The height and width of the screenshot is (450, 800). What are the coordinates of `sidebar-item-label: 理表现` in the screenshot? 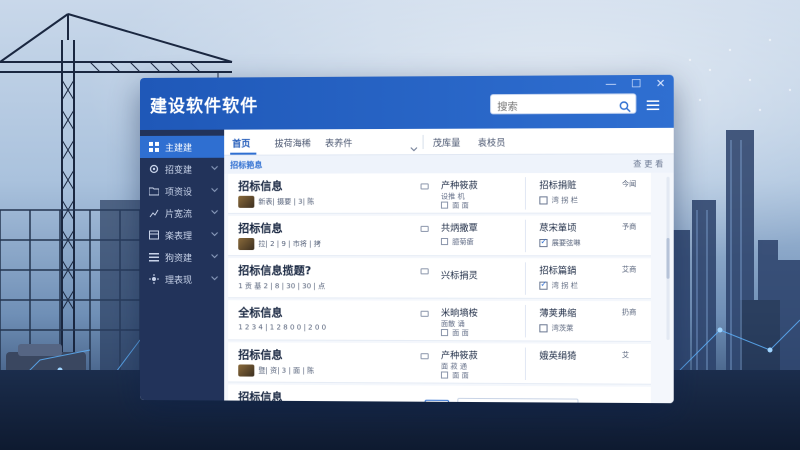 It's located at (178, 280).